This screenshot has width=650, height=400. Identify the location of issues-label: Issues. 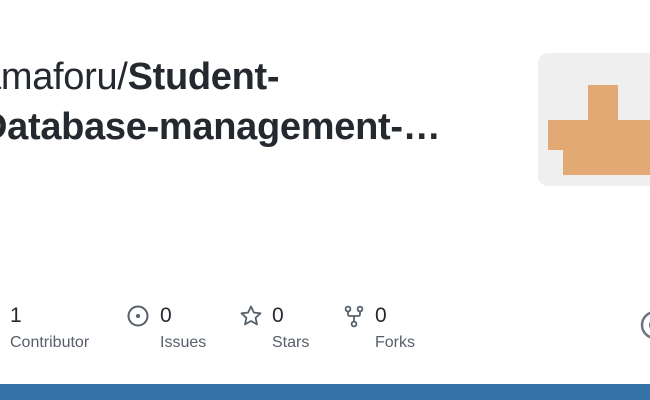
(183, 342).